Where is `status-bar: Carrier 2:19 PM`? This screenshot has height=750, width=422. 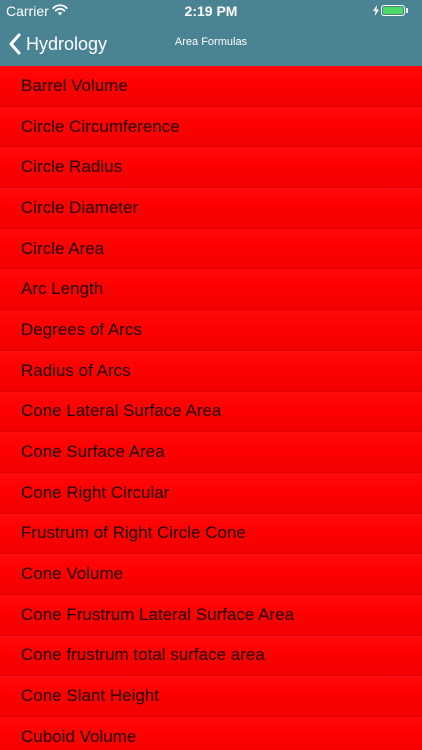 status-bar: Carrier 2:19 PM is located at coordinates (211, 11).